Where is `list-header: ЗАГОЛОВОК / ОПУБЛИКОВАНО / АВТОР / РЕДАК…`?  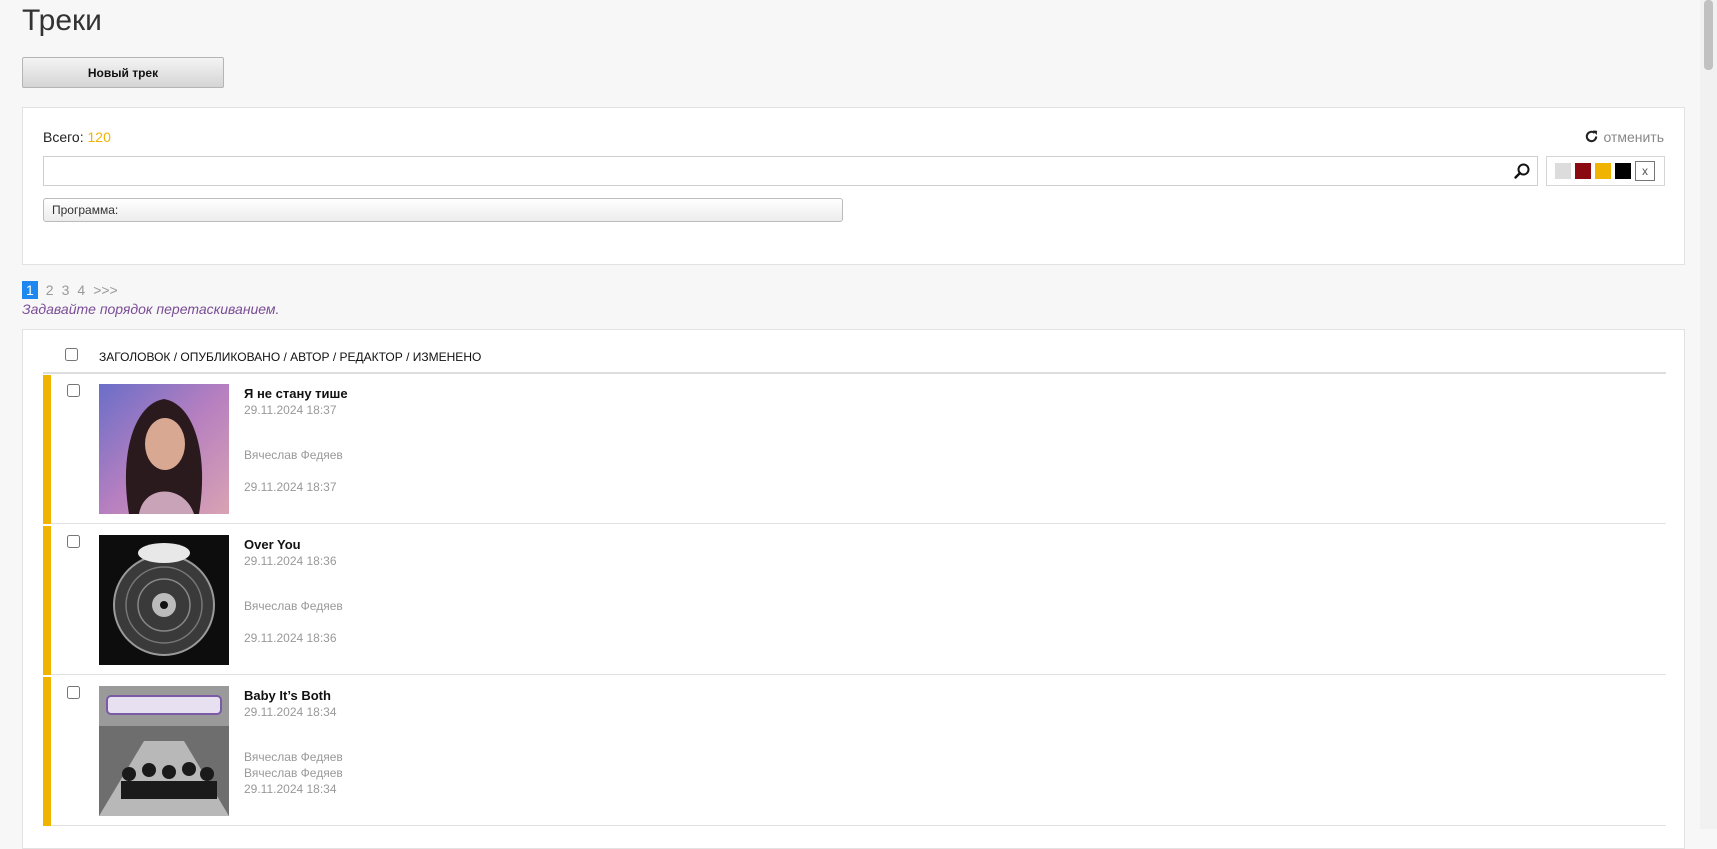 list-header: ЗАГОЛОВОК / ОПУБЛИКОВАНО / АВТОР / РЕДАК… is located at coordinates (854, 360).